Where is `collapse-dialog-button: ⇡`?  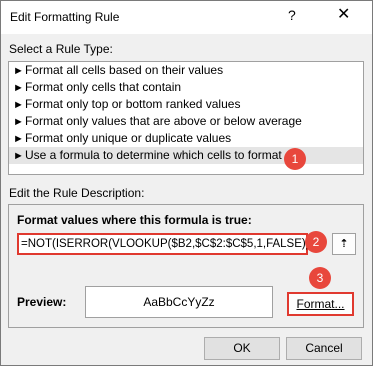 collapse-dialog-button: ⇡ is located at coordinates (344, 244).